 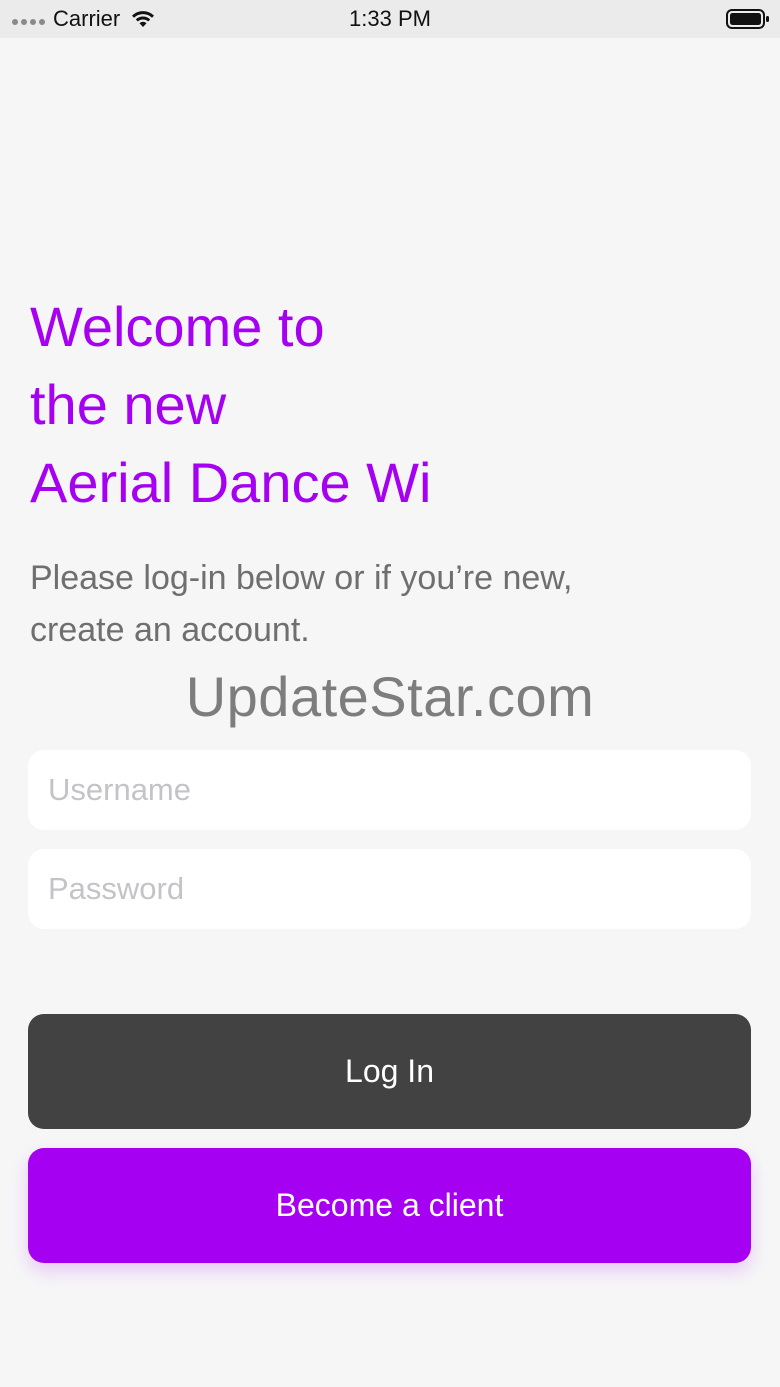 I want to click on welcome-heading: Welcome to the new Aerial Dance Wi, so click(x=330, y=405).